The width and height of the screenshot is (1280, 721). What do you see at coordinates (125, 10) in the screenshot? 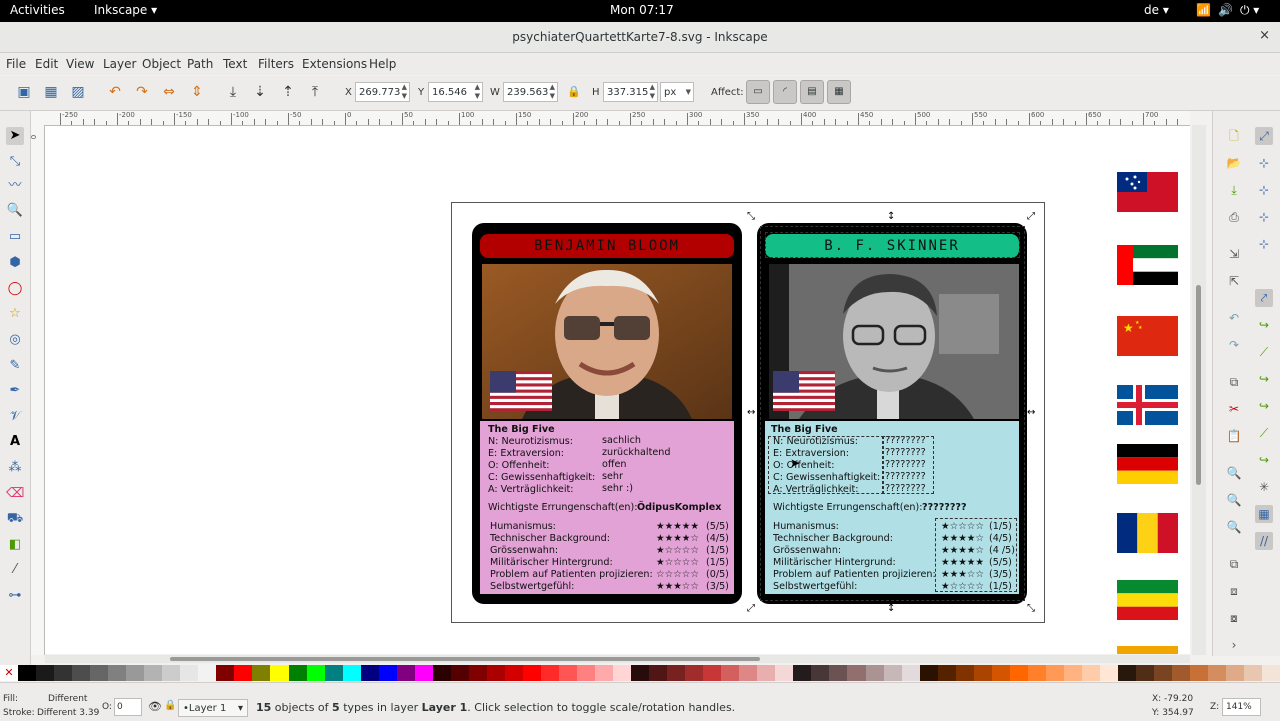
I see `app-menu: Inkscape ▾` at bounding box center [125, 10].